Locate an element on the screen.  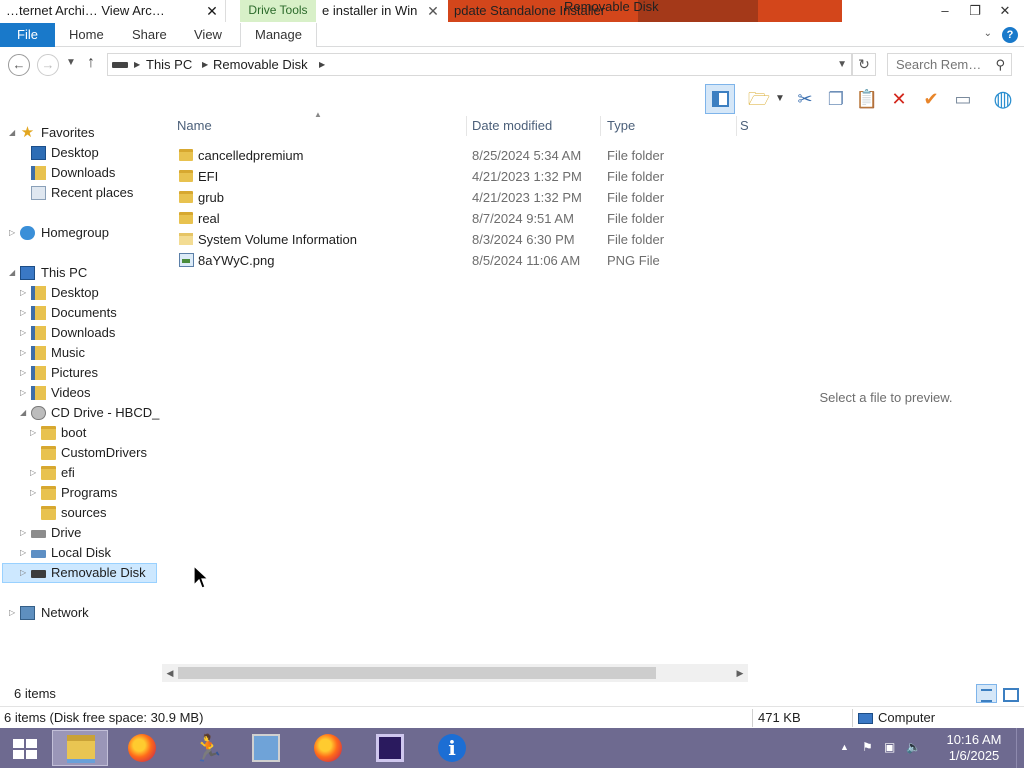
nav-label: sources is located at coordinates (84, 512).